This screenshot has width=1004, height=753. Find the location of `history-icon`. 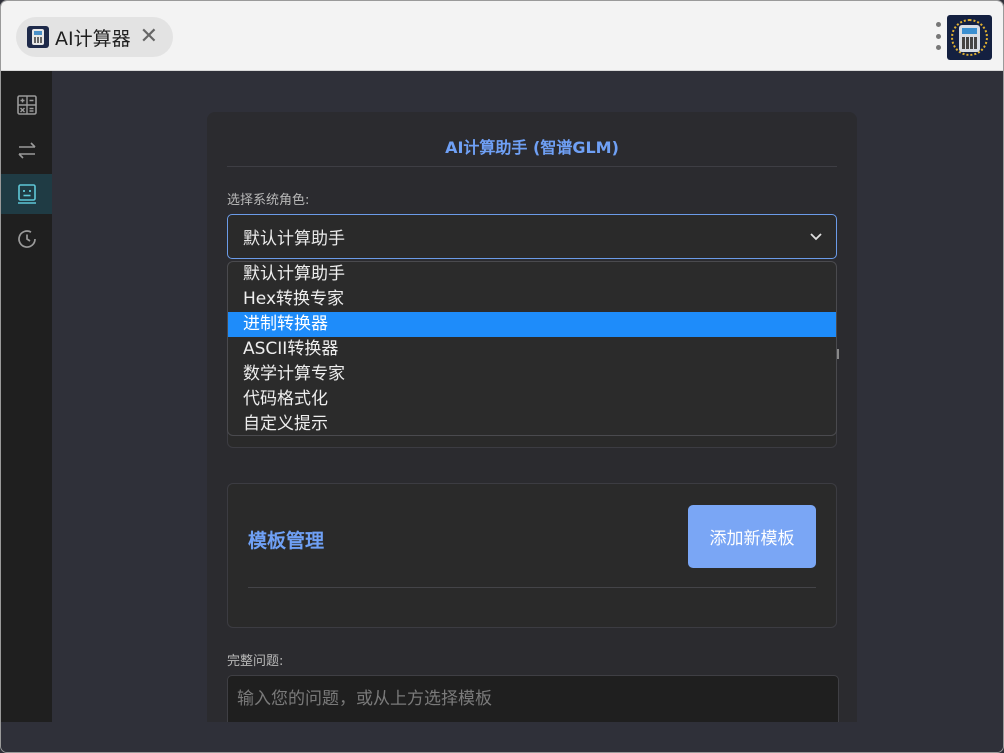

history-icon is located at coordinates (26, 239).